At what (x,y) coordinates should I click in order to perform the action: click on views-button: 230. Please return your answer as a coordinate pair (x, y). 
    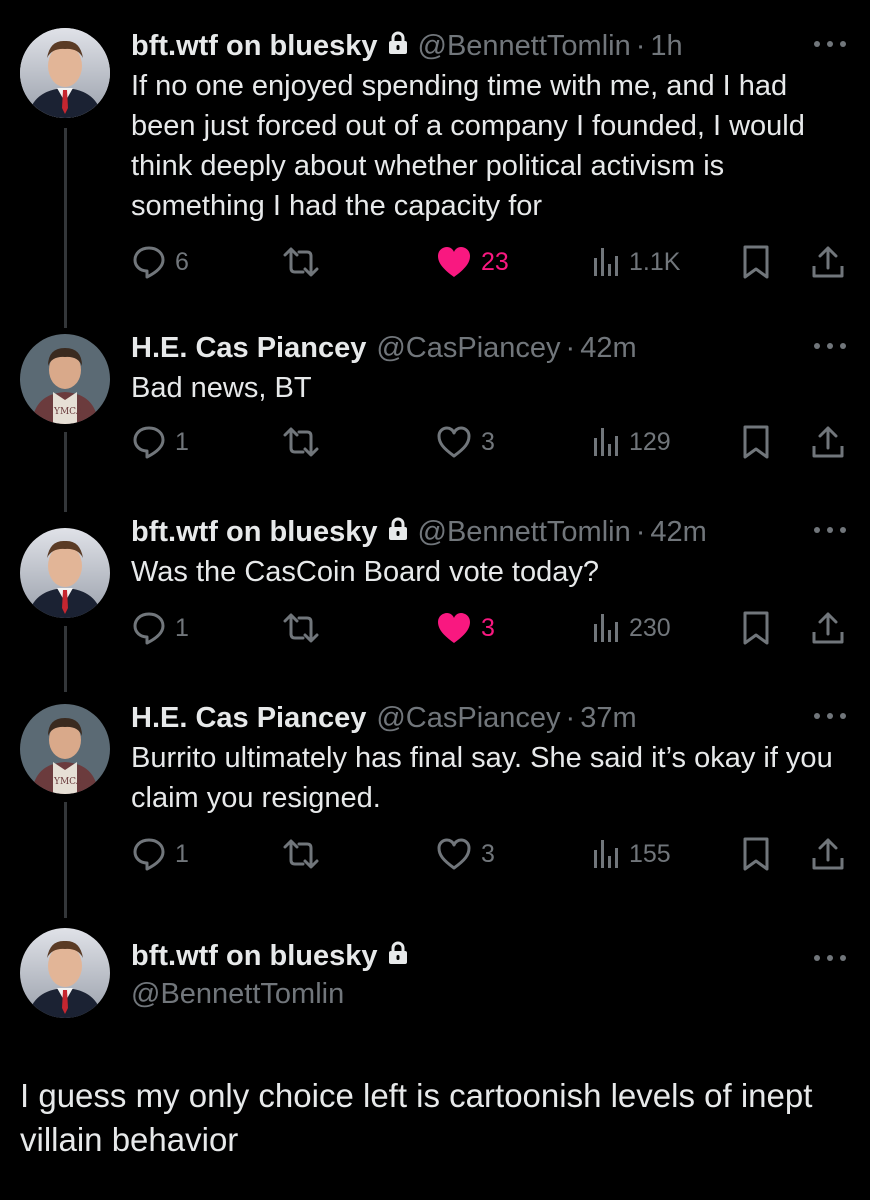
    Looking at the image, I should click on (631, 628).